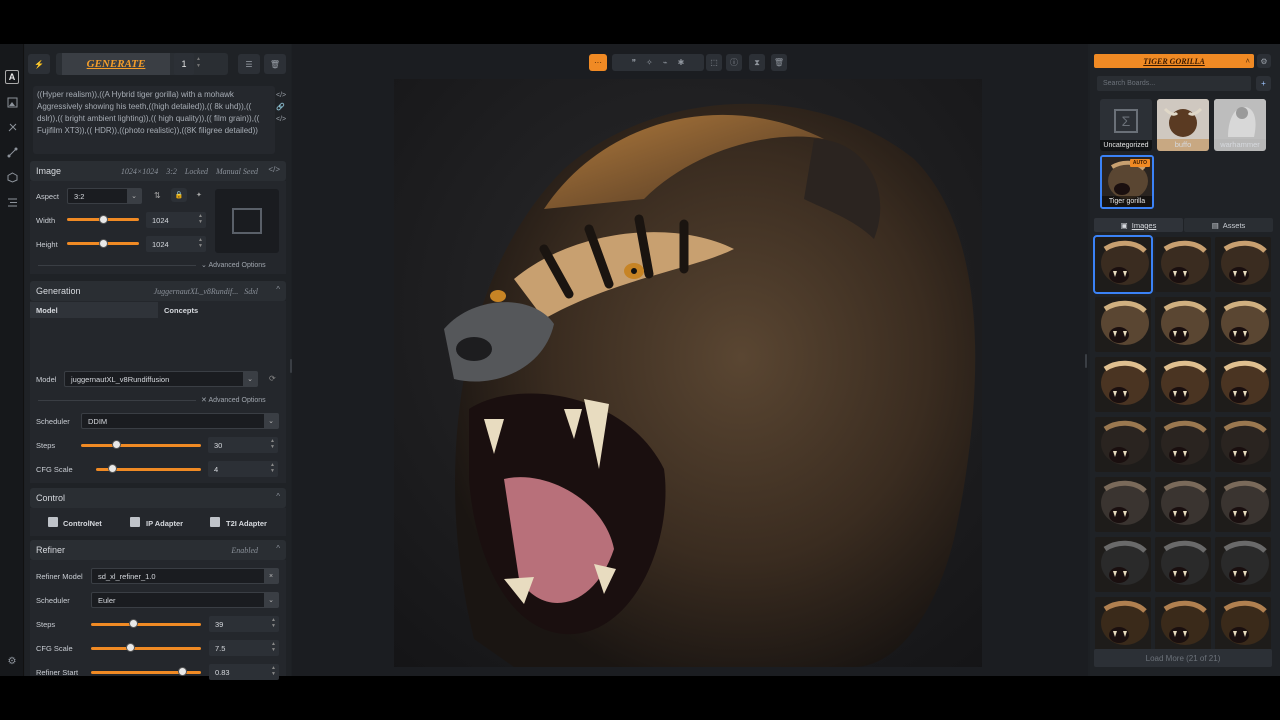 The height and width of the screenshot is (720, 1280). Describe the element at coordinates (116, 444) in the screenshot. I see `steps-slider-thumb` at that location.